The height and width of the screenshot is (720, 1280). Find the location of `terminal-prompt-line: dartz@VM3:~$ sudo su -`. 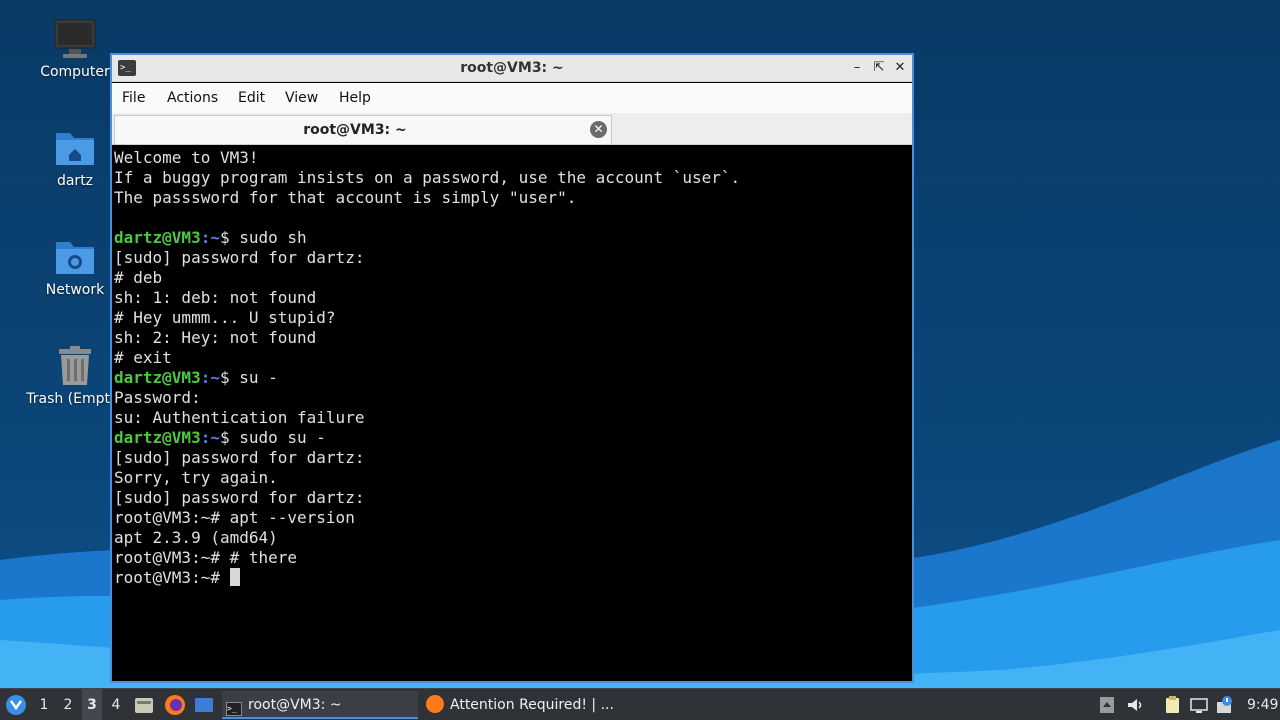

terminal-prompt-line: dartz@VM3:~$ sudo su - is located at coordinates (512, 438).